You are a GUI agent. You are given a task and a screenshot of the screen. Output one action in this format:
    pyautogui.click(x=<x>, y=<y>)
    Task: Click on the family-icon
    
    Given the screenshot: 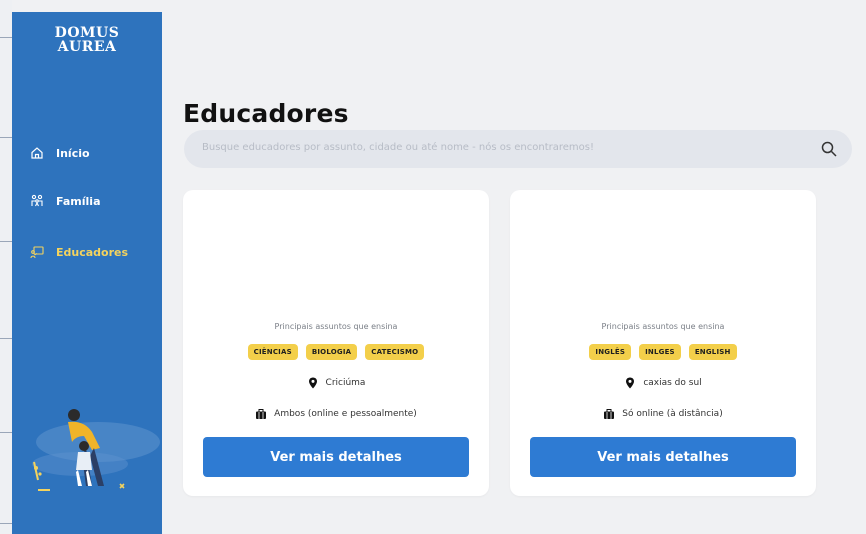 What is the action you would take?
    pyautogui.click(x=37, y=201)
    